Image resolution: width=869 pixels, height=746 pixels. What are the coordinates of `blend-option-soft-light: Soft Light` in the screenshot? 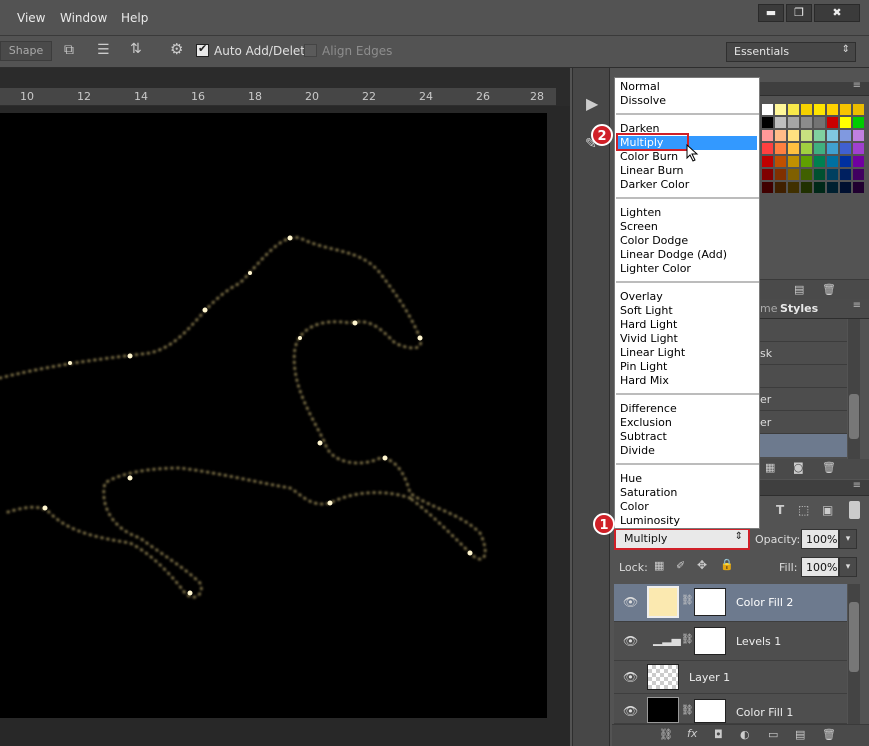 It's located at (690, 311).